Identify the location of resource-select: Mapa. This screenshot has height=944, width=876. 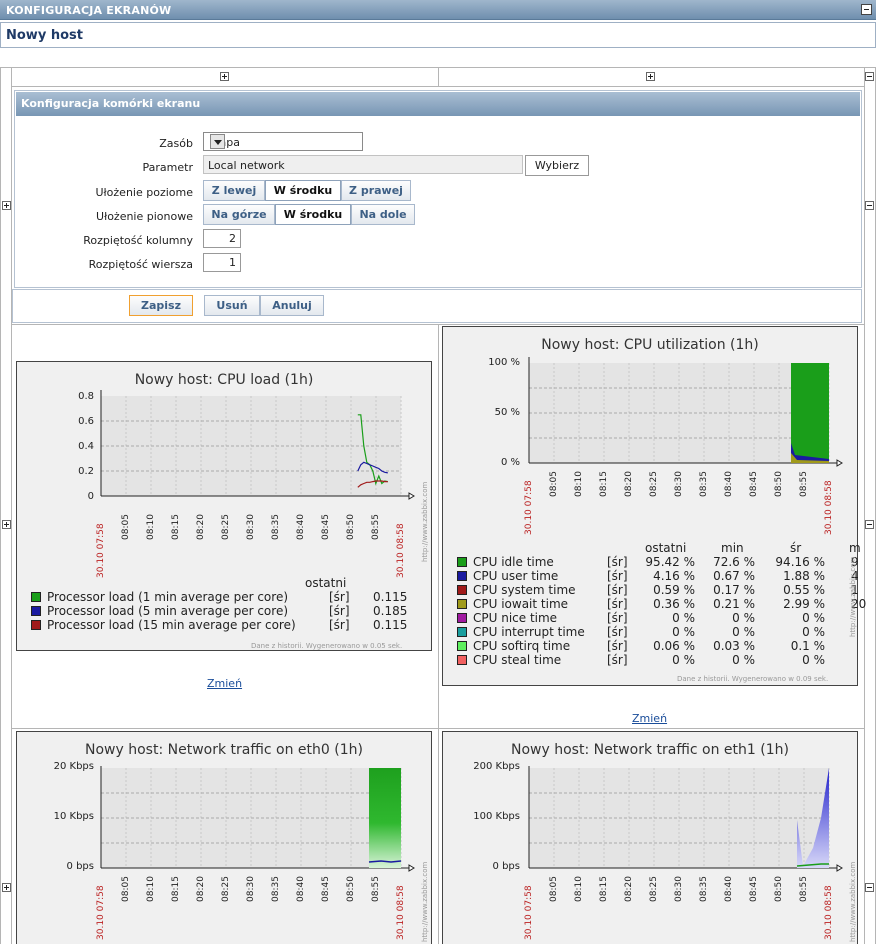
(283, 141).